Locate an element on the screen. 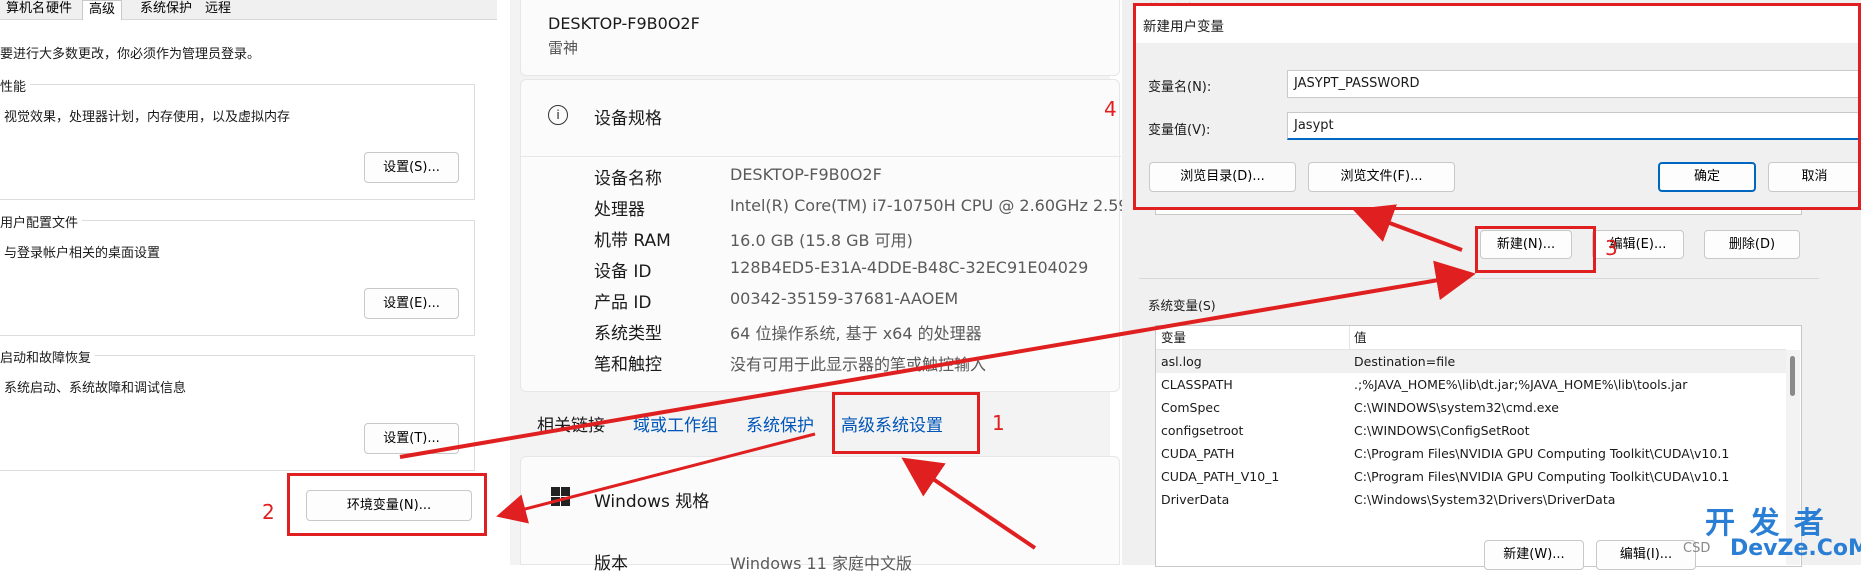 The width and height of the screenshot is (1861, 574). watermark-domain: DevZe.CoM is located at coordinates (1795, 548).